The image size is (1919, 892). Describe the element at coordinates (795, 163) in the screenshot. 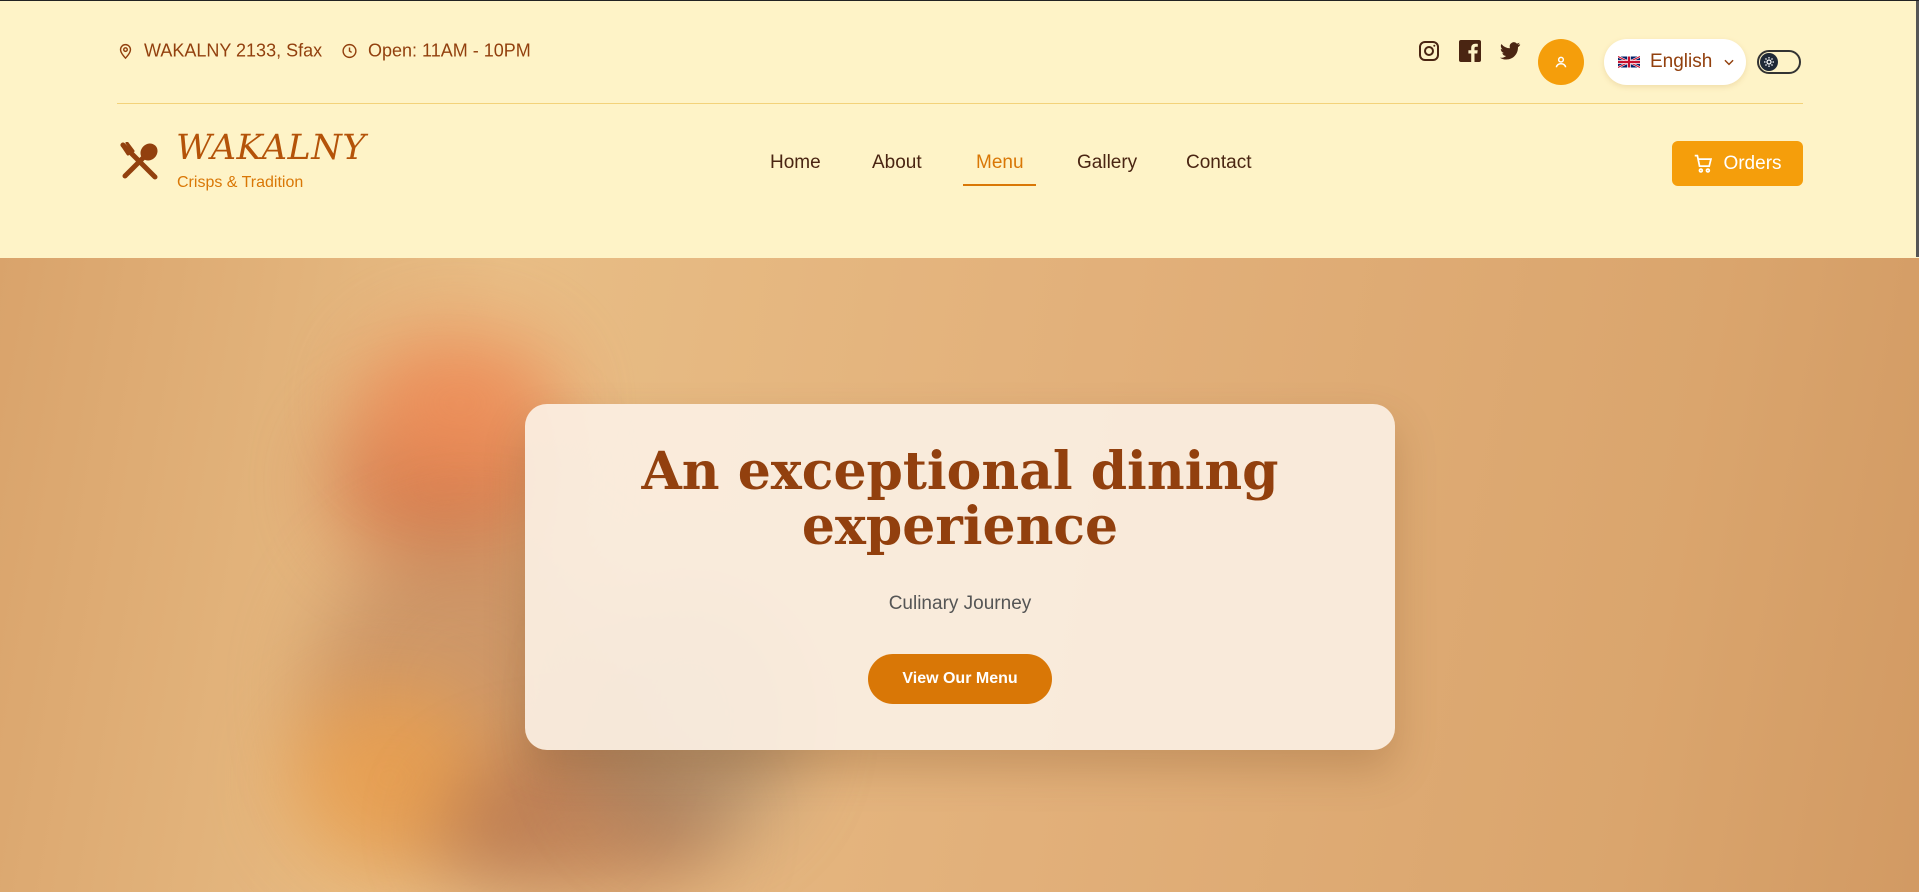

I see `nav-item-home: Home` at that location.